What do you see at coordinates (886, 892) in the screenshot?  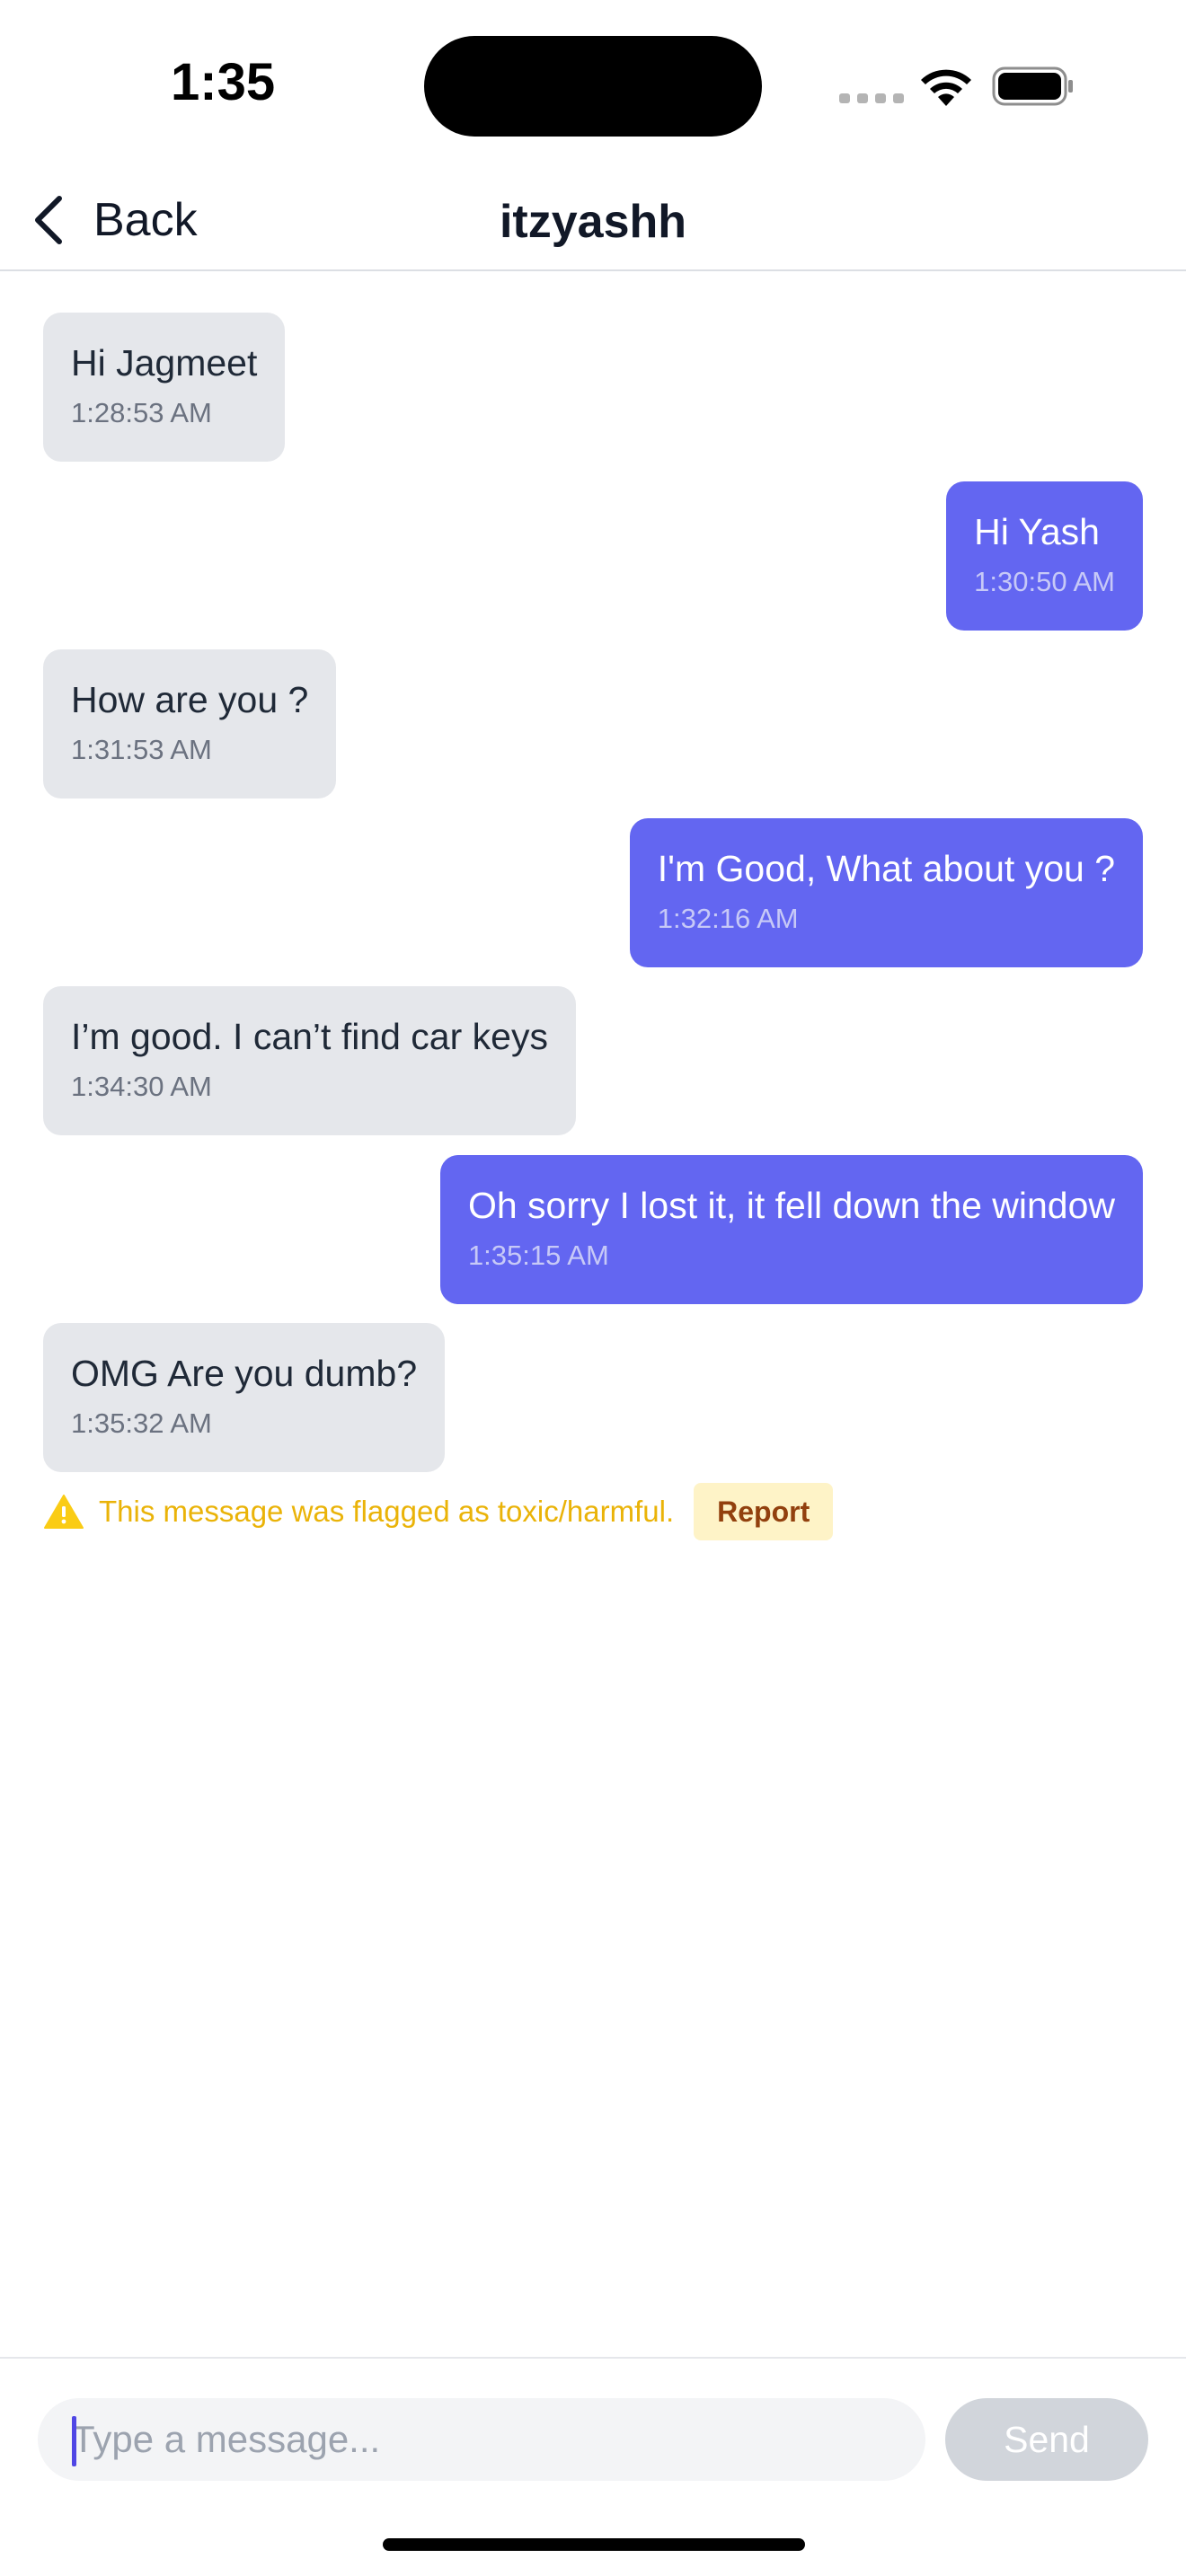 I see `message-bubble-outgoing: I'm Good, What about you ? 1:32:16 AM` at bounding box center [886, 892].